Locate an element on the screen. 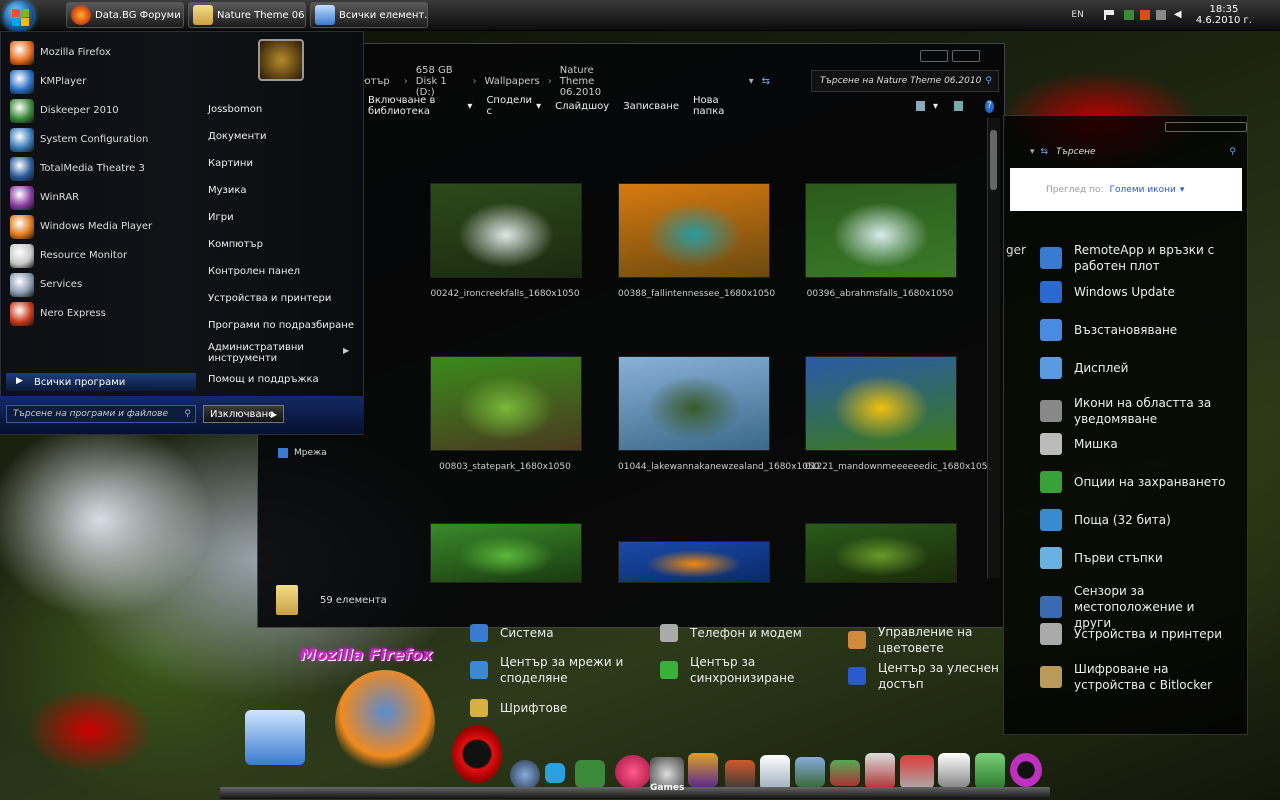 The image size is (1280, 800). pen-icon is located at coordinates (845, 773).